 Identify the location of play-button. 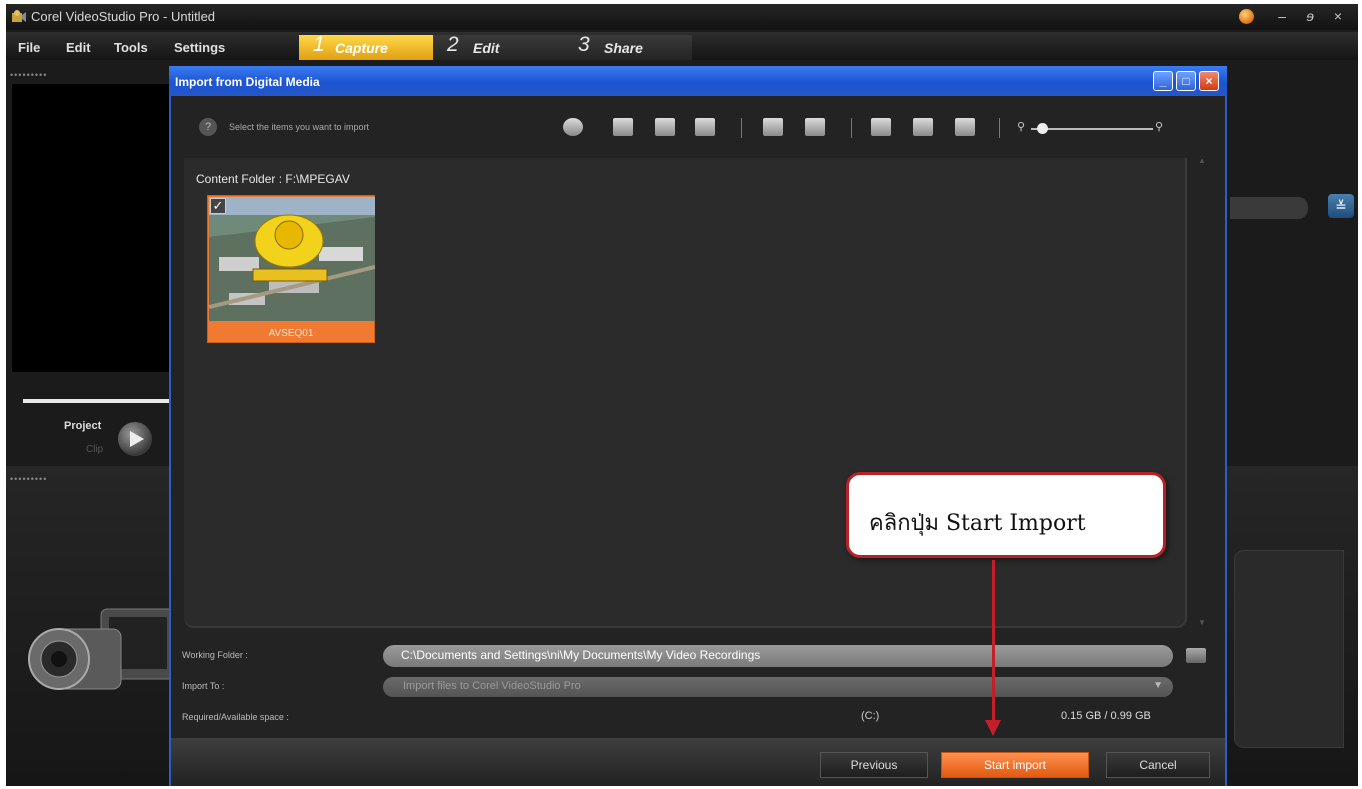
(135, 439).